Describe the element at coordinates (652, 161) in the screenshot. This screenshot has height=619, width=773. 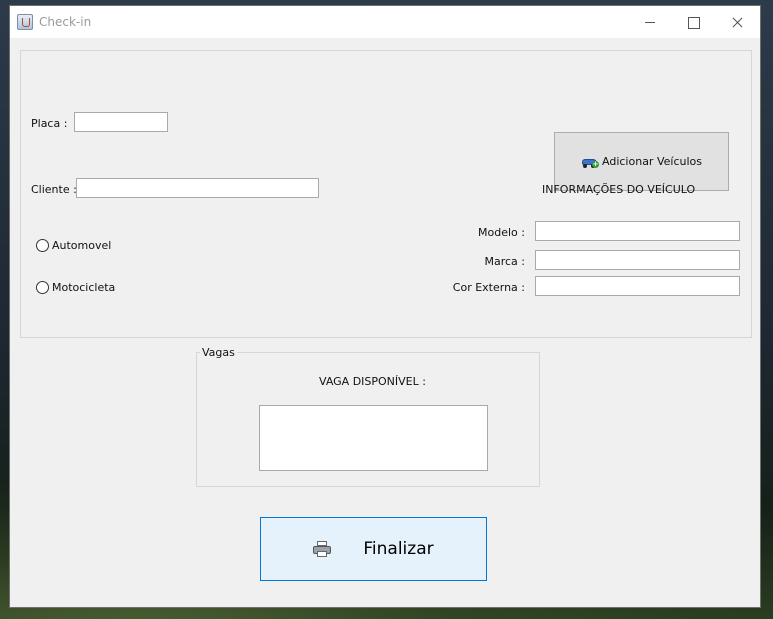
I see `add-vehicle-label: Adicionar Veículos` at that location.